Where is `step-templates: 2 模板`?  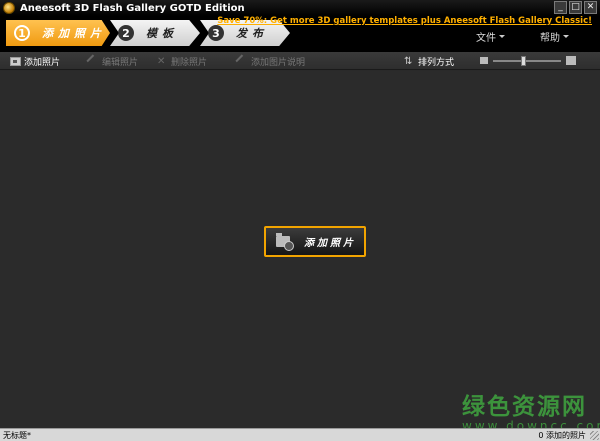 step-templates: 2 模板 is located at coordinates (155, 33).